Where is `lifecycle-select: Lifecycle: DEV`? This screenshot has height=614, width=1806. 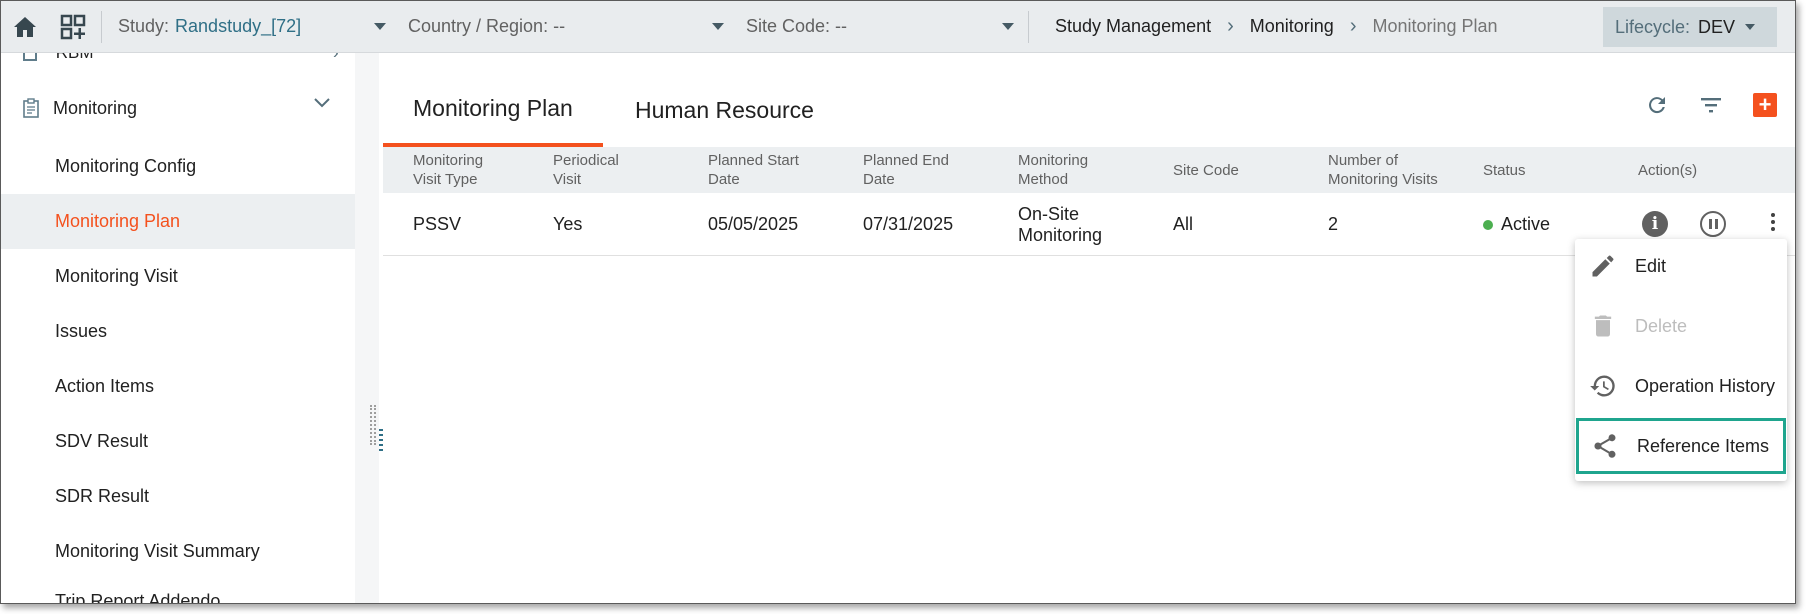
lifecycle-select: Lifecycle: DEV is located at coordinates (1690, 27).